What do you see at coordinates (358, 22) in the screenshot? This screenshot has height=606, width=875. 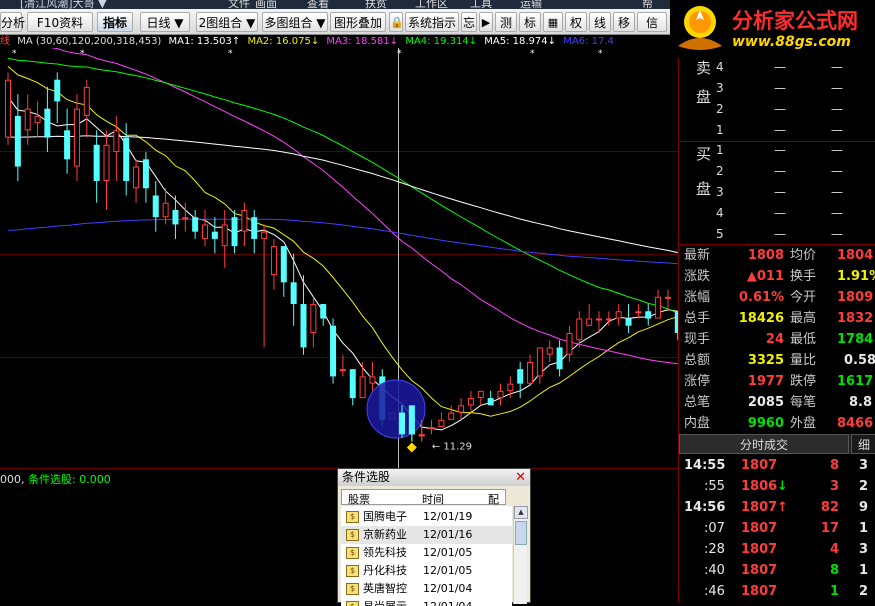 I see `overlay-button: 图形叠加` at bounding box center [358, 22].